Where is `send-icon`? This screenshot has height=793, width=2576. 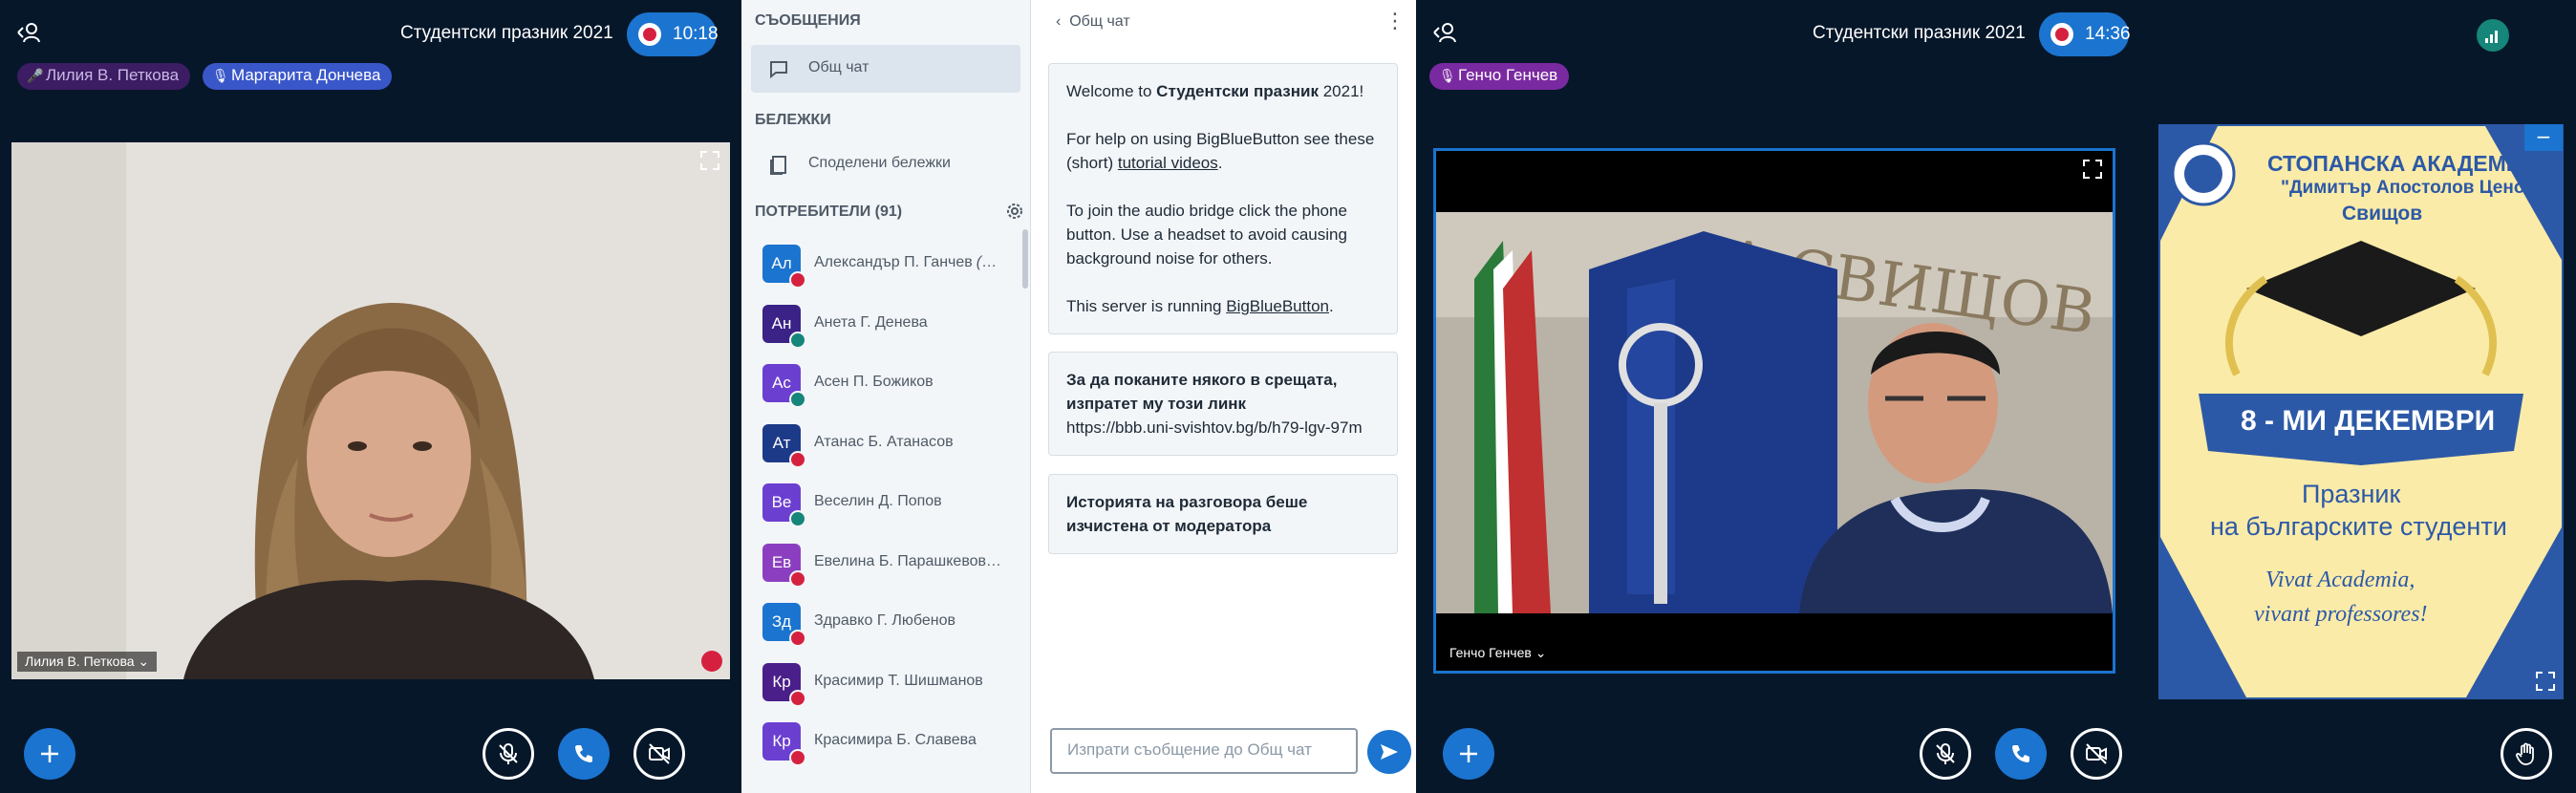 send-icon is located at coordinates (1389, 752).